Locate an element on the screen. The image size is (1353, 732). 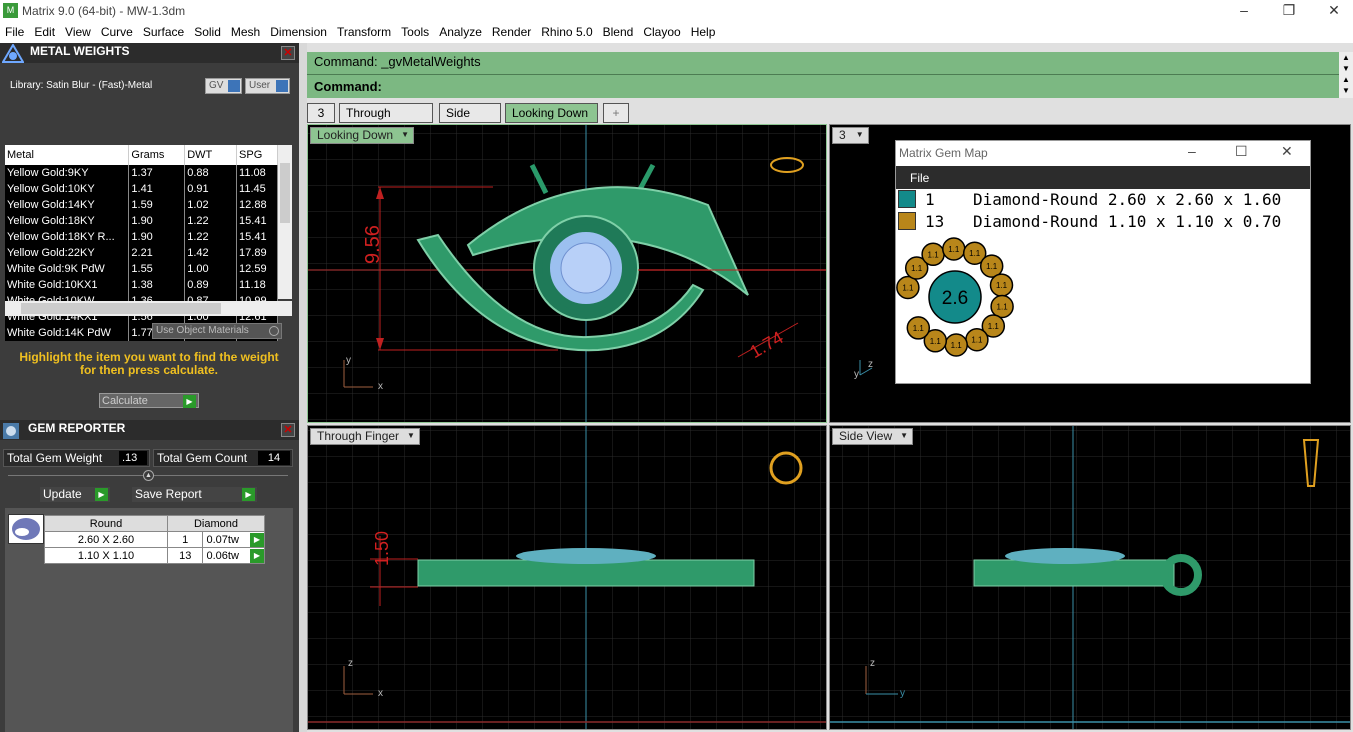
axis-y-label: y is located at coordinates (348, 360).